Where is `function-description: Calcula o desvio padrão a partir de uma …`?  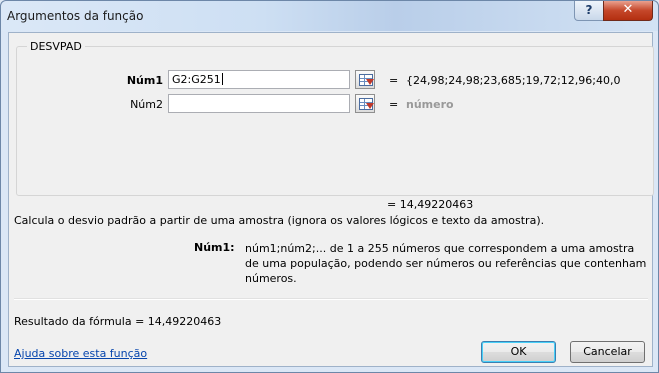
function-description: Calcula o desvio padrão a partir de uma … is located at coordinates (279, 220).